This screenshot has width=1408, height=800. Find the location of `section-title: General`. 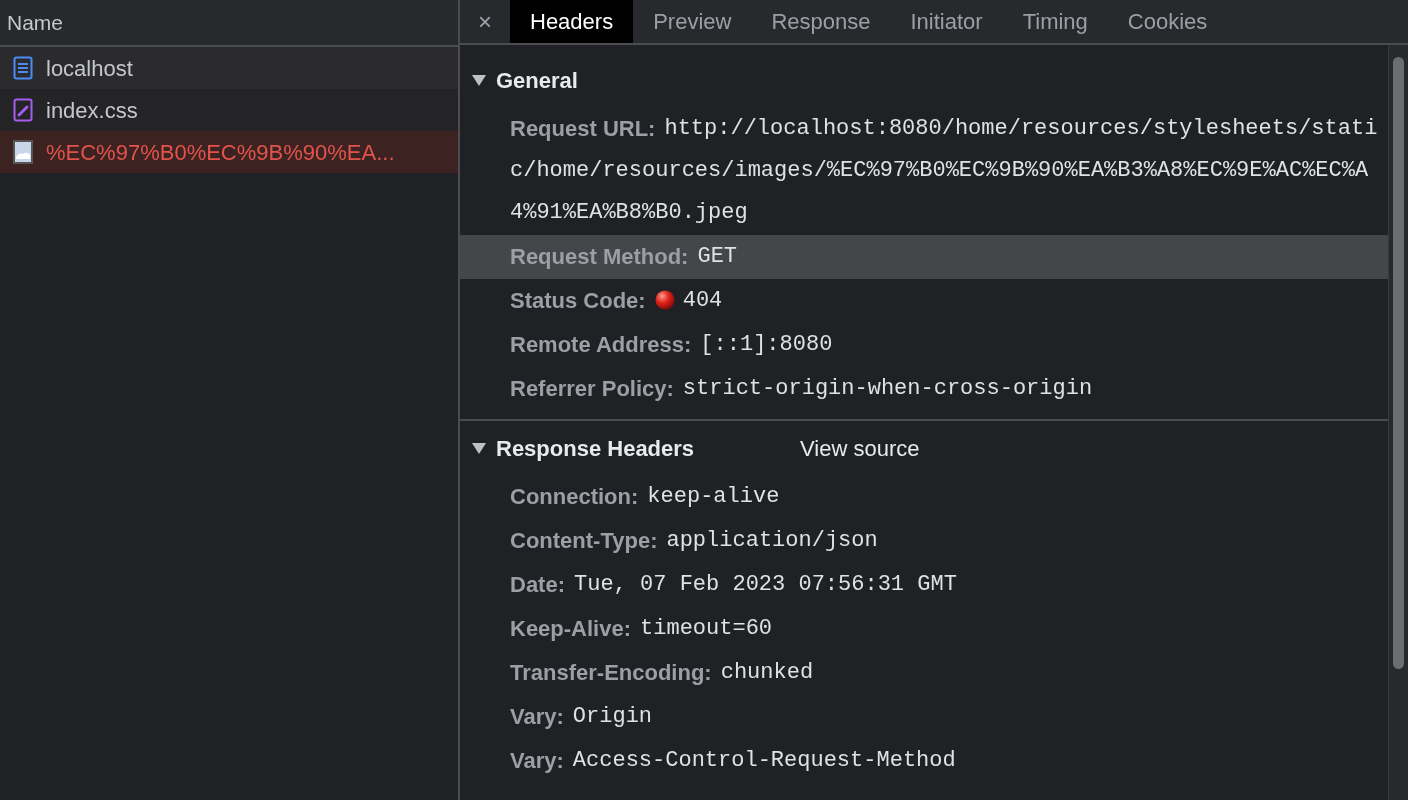

section-title: General is located at coordinates (537, 80).